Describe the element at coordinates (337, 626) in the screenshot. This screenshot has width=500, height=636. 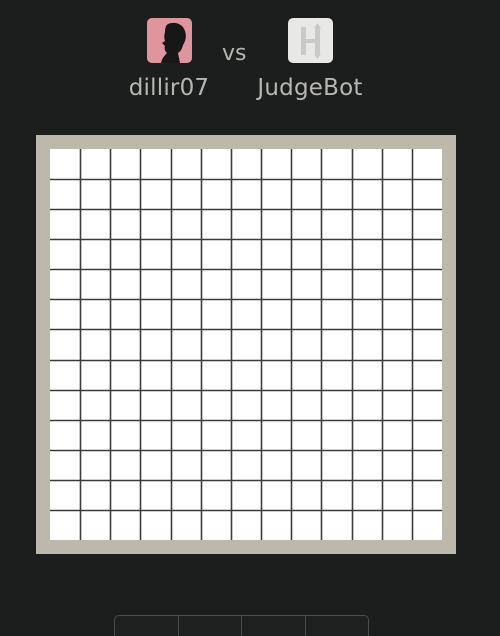
I see `last-move-button` at that location.